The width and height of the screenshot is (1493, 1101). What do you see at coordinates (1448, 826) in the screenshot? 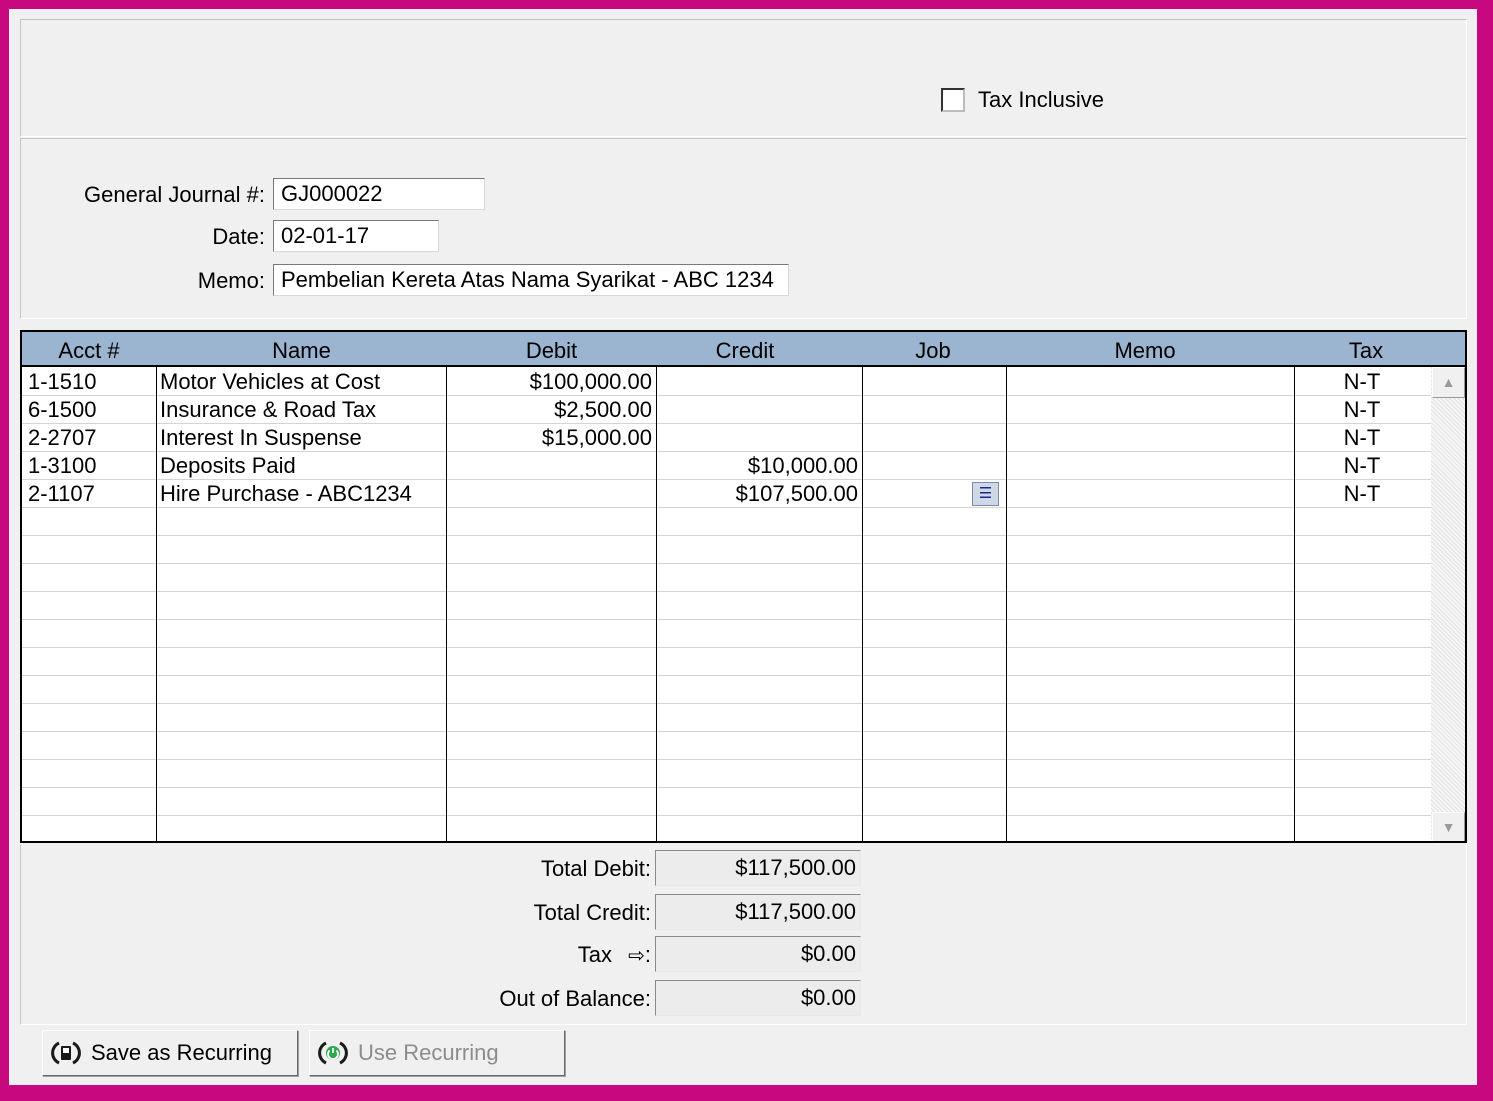
I see `scroll-down-button: ▼` at bounding box center [1448, 826].